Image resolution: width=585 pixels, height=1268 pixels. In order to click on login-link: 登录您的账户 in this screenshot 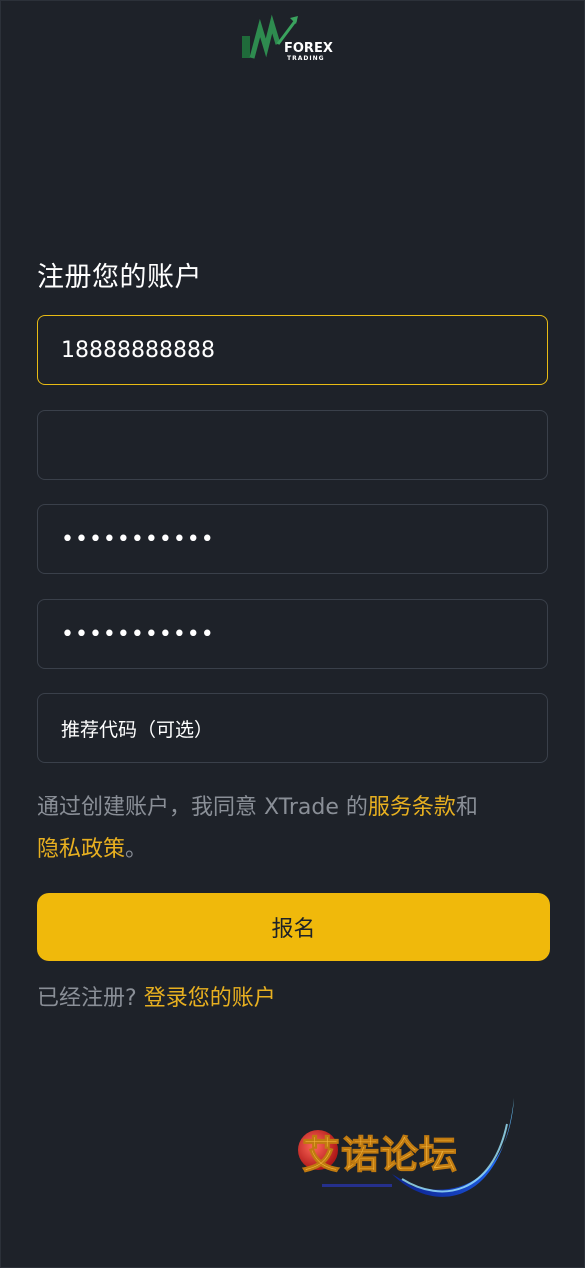, I will do `click(210, 998)`.